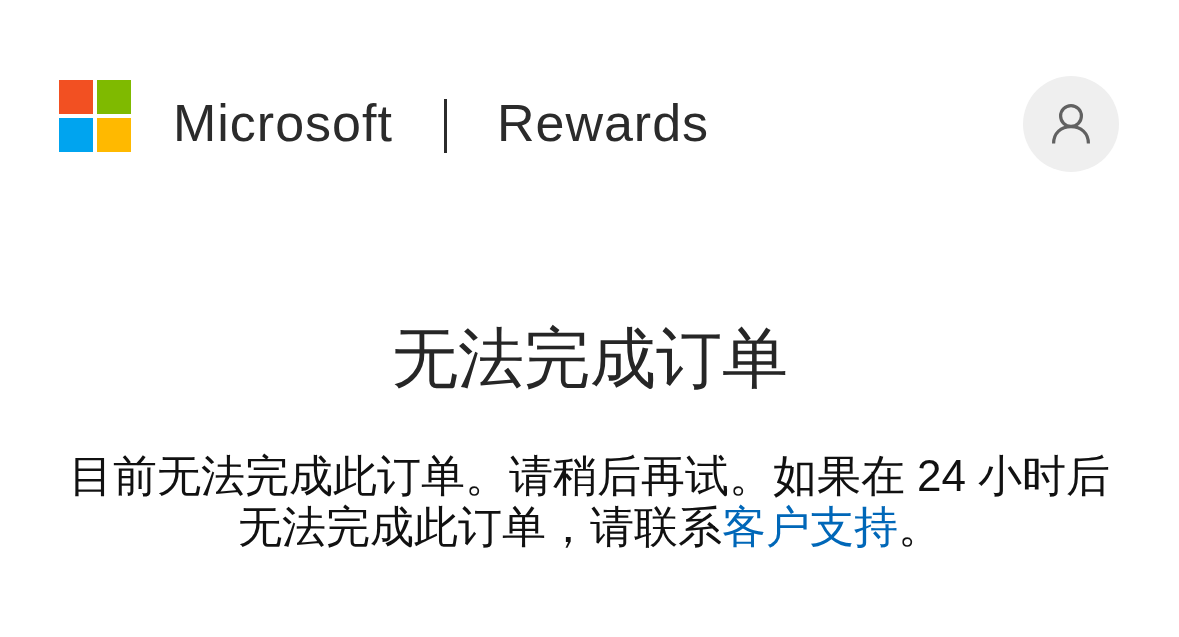 This screenshot has width=1179, height=637. Describe the element at coordinates (589, 501) in the screenshot. I see `error-message: 目前无法完成此订单。请稍后再试。如果在 24 小时后无法完成此订单，请联系客户支持。` at that location.